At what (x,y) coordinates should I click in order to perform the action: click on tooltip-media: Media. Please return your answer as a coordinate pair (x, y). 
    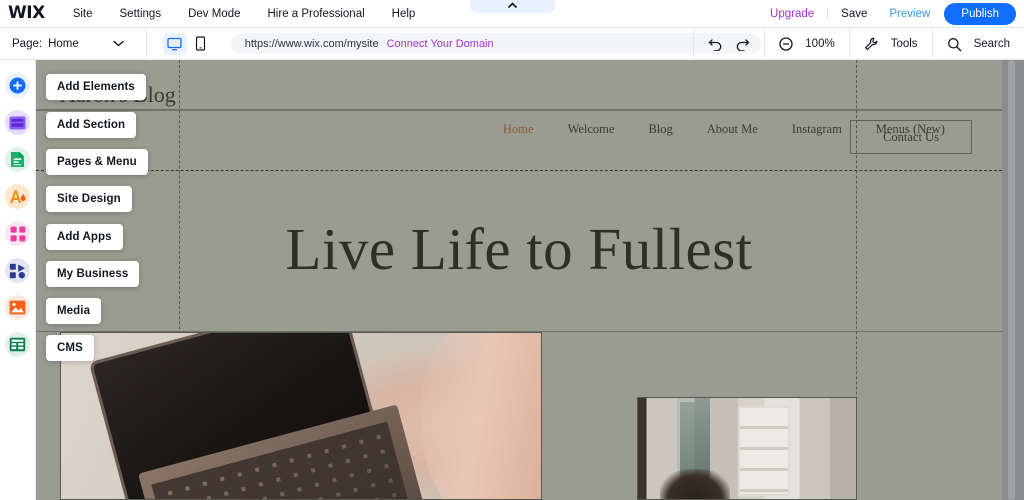
    Looking at the image, I should click on (74, 311).